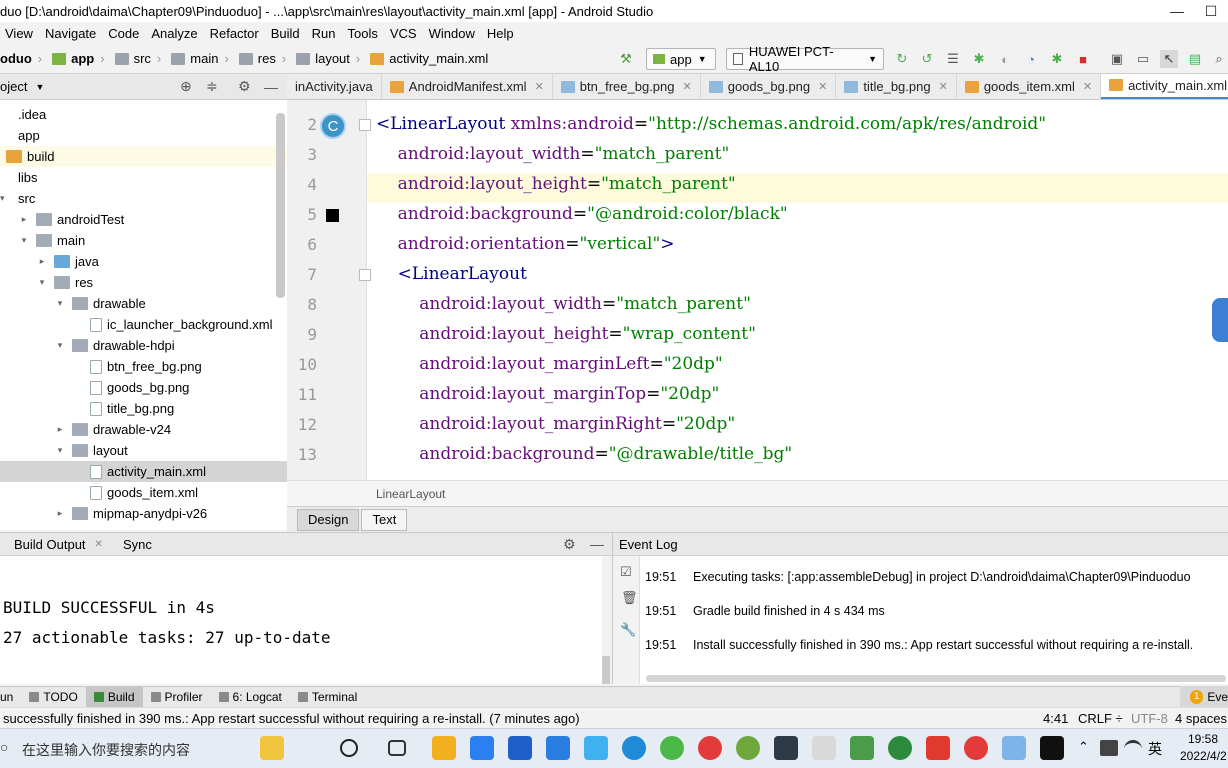 The height and width of the screenshot is (768, 1228). Describe the element at coordinates (141, 58) in the screenshot. I see `breadcrumb-item: src ›` at that location.